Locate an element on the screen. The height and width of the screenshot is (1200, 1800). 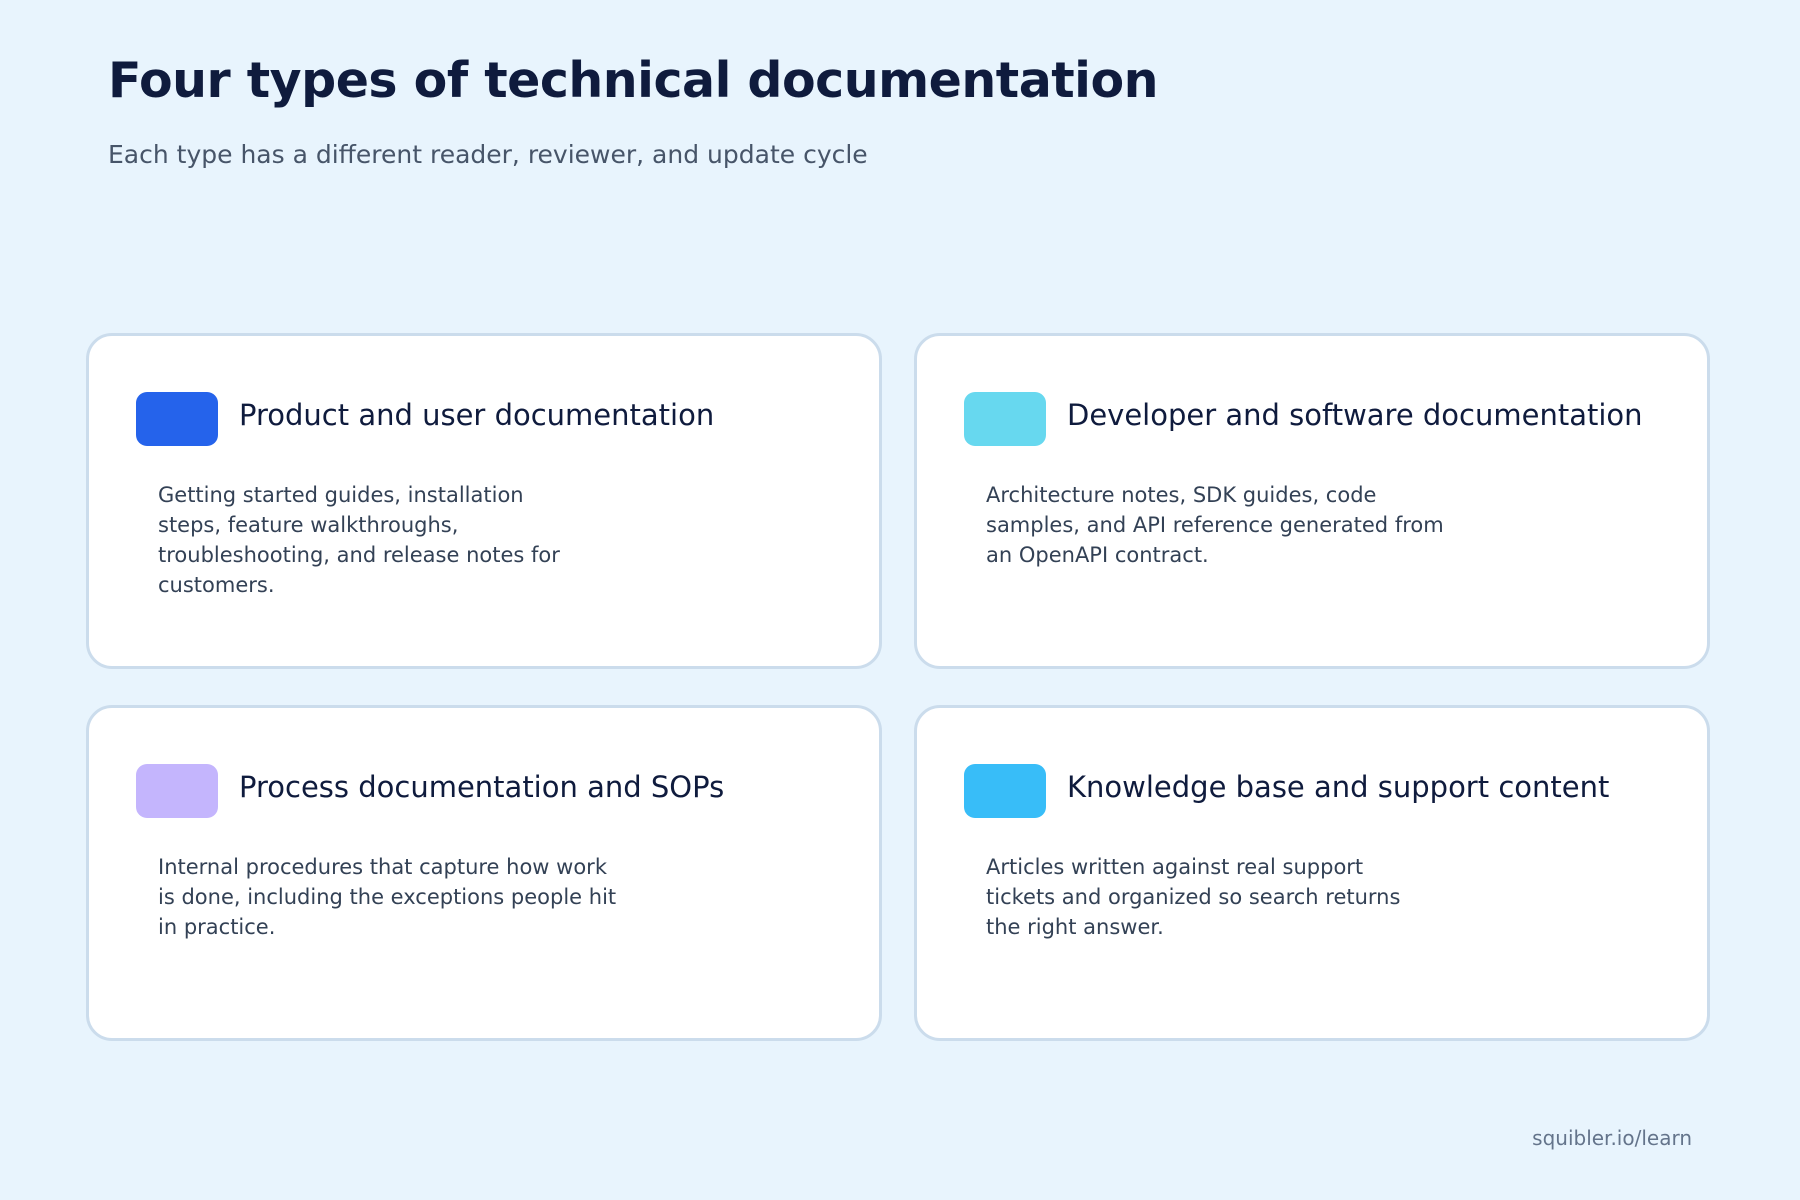
card-title: Developer and software documentation is located at coordinates (1355, 415).